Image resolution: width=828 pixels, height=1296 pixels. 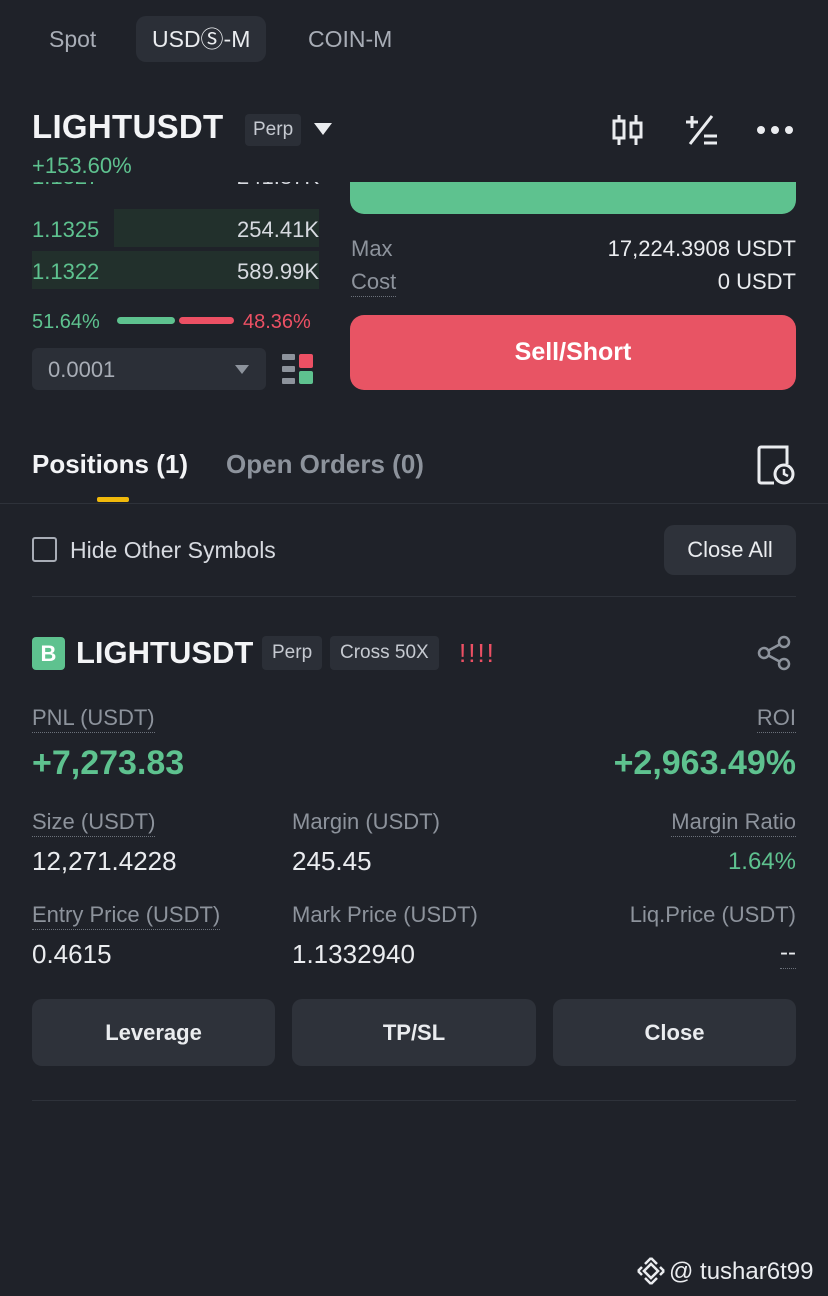 I want to click on price-change: +153.60%, so click(x=82, y=165).